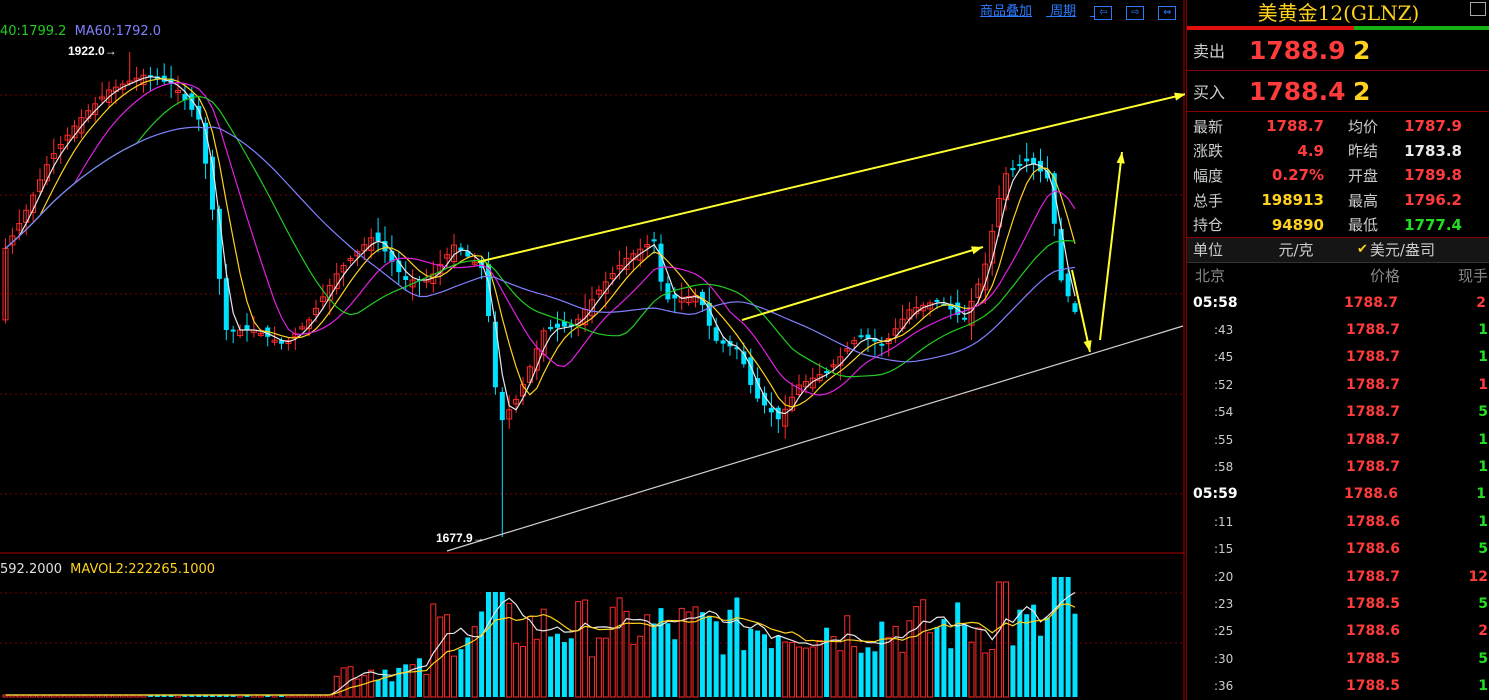 The height and width of the screenshot is (700, 1489). Describe the element at coordinates (1167, 13) in the screenshot. I see `arrow-both-icon: ⇔` at that location.